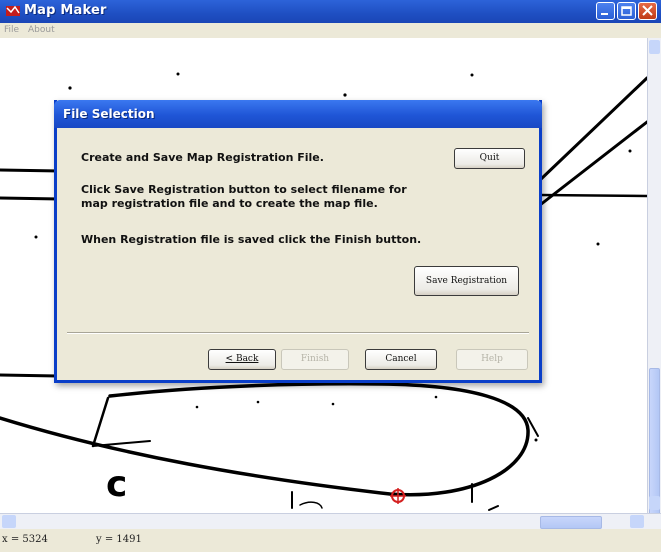 Image resolution: width=661 pixels, height=552 pixels. I want to click on dialog-title-bar: File Selection, so click(298, 114).